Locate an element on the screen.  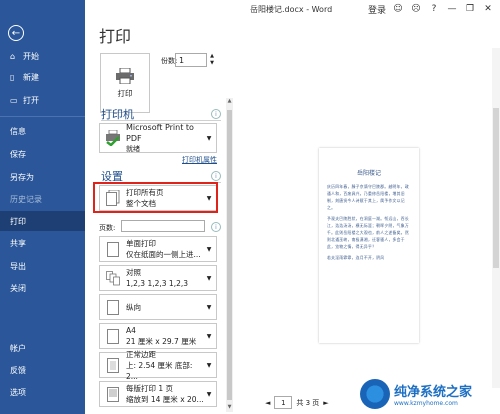
watermark: 纯净系统之家 www.kzmyhome.com is located at coordinates (430, 394).